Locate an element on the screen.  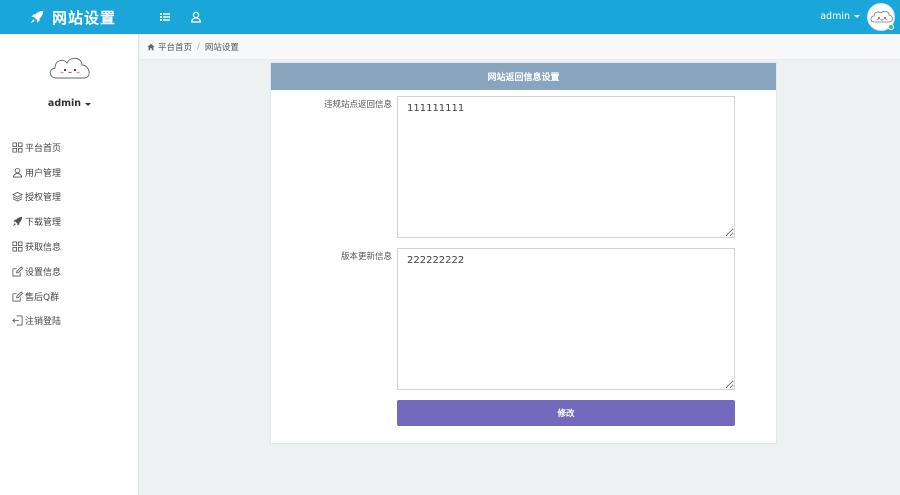
top-navbar: 网站设置 admin is located at coordinates (450, 17).